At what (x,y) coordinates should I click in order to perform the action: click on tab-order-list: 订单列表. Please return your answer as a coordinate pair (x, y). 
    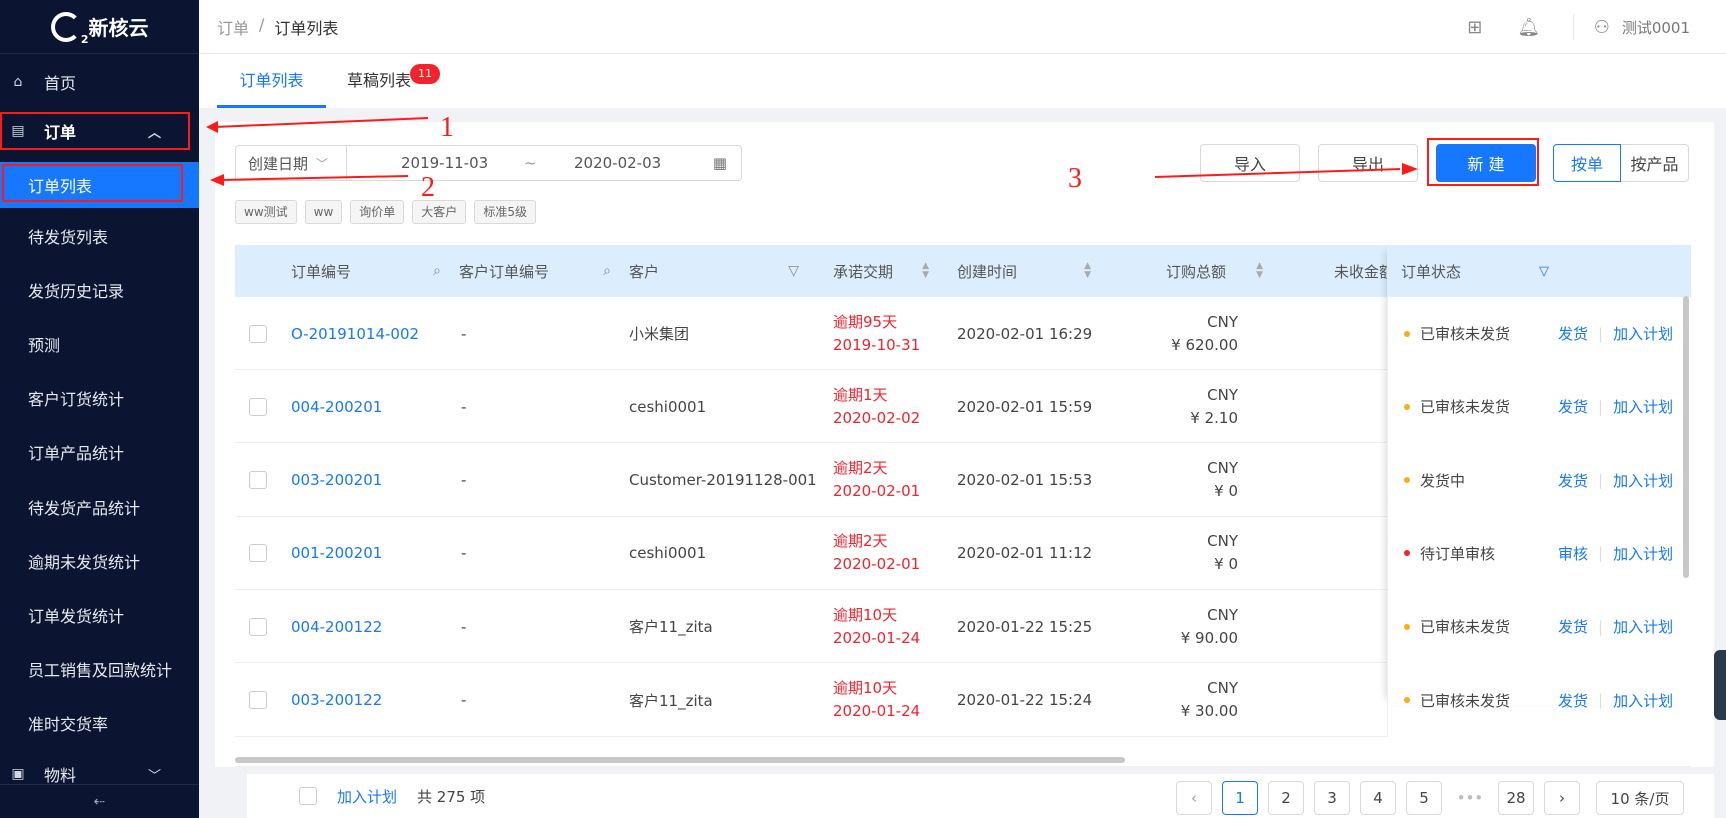
    Looking at the image, I should click on (271, 81).